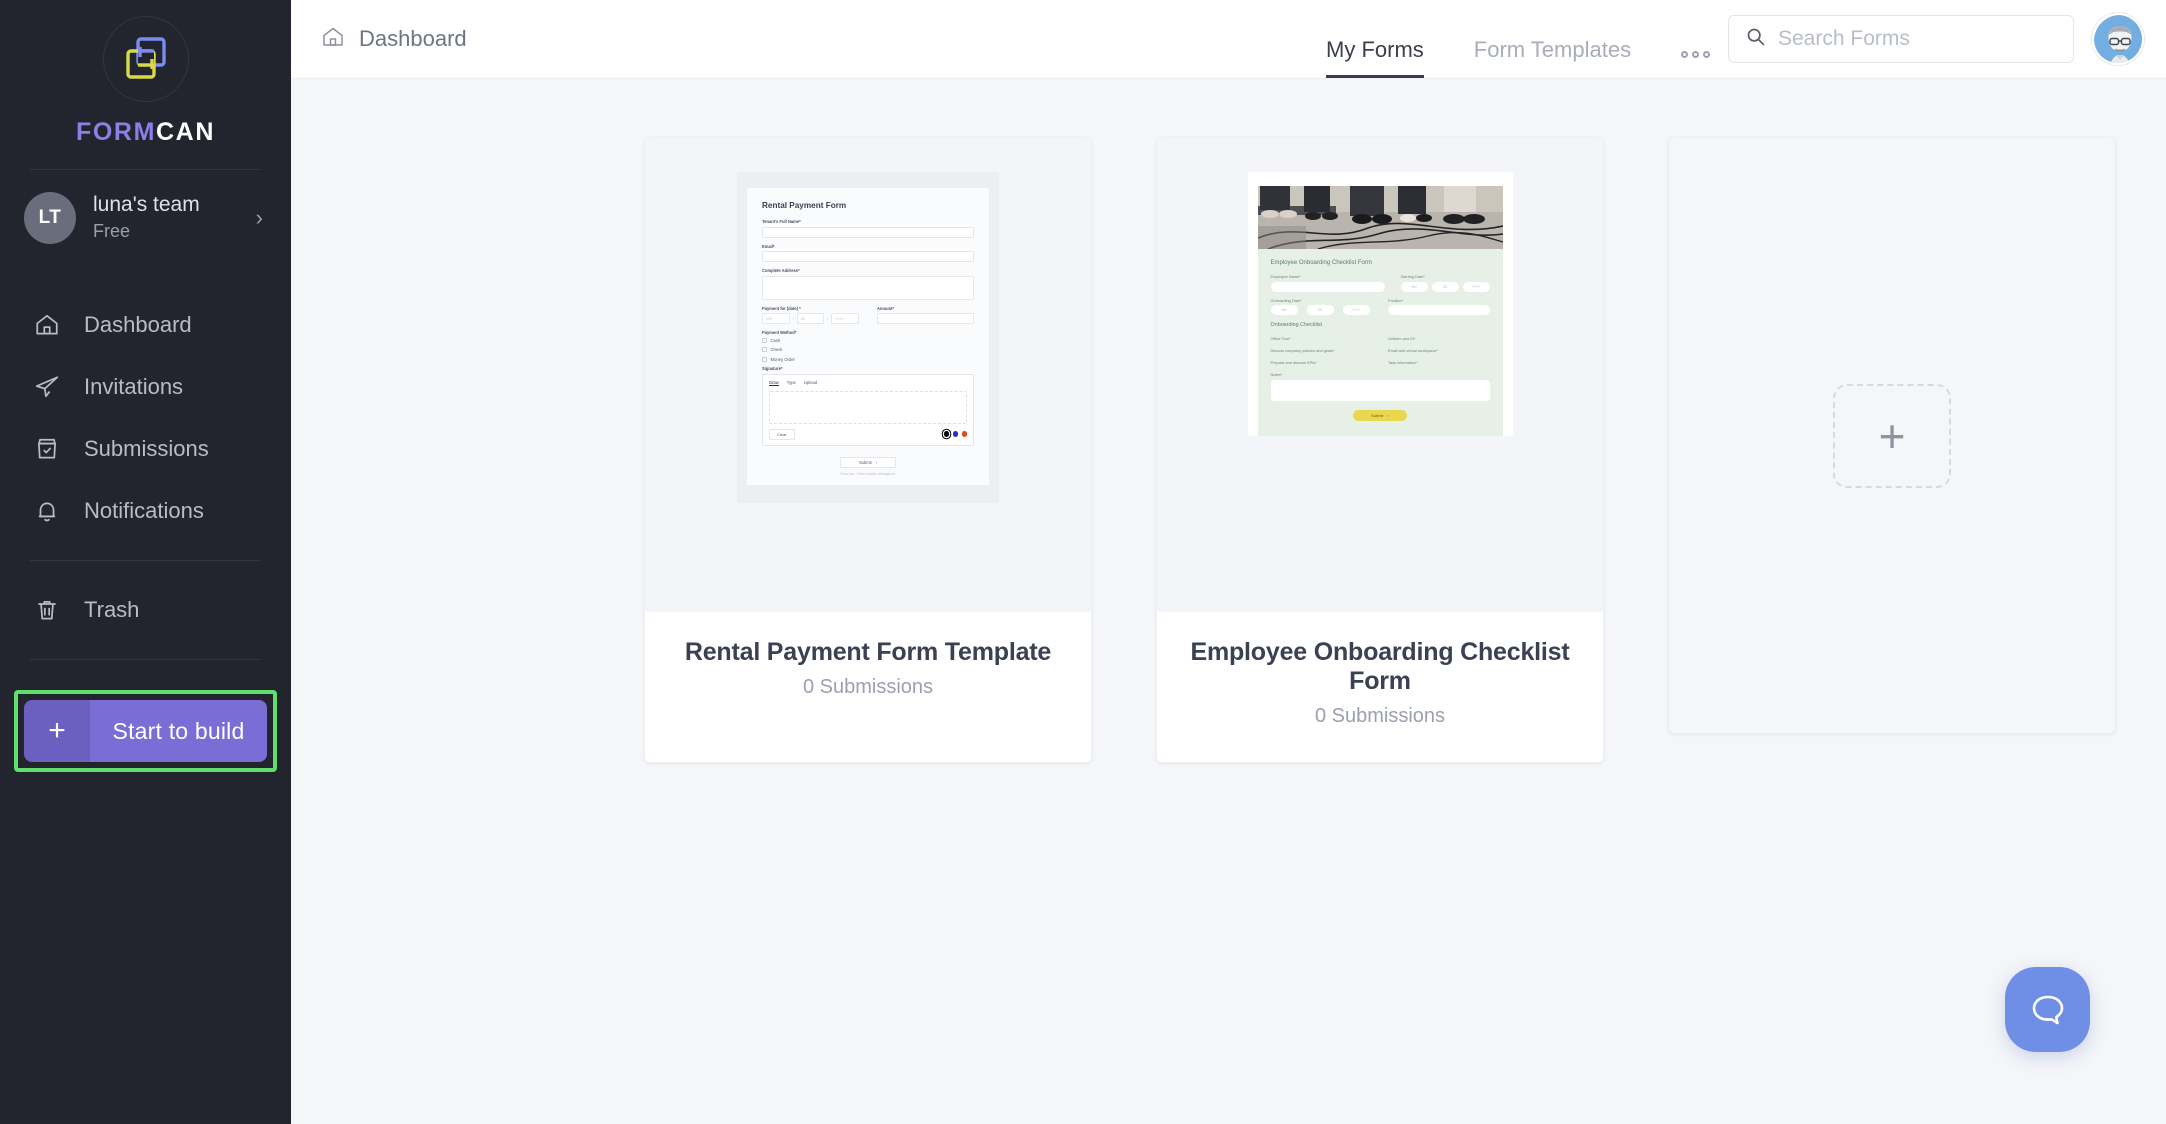 The width and height of the screenshot is (2166, 1124). I want to click on preview-date-group: MM / DD / YYYY, so click(1321, 310).